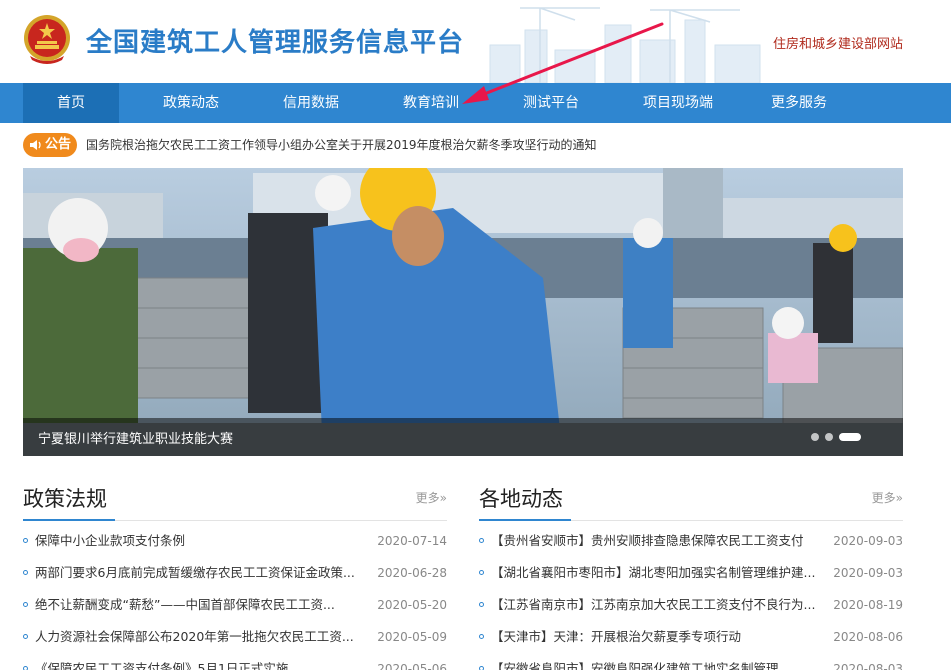 The width and height of the screenshot is (951, 670). Describe the element at coordinates (311, 103) in the screenshot. I see `nav-item-credit-data: 信用数据` at that location.